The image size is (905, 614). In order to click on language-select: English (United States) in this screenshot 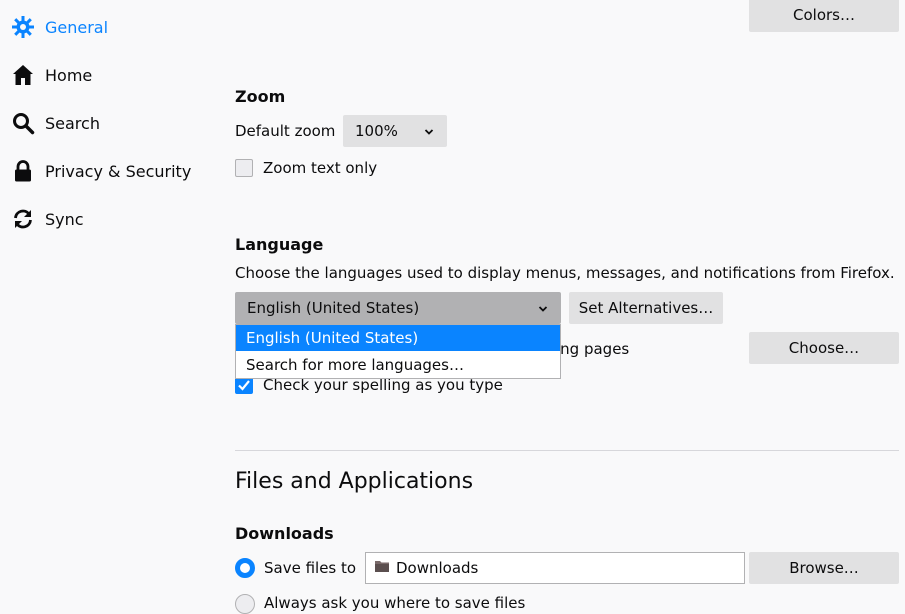, I will do `click(398, 308)`.